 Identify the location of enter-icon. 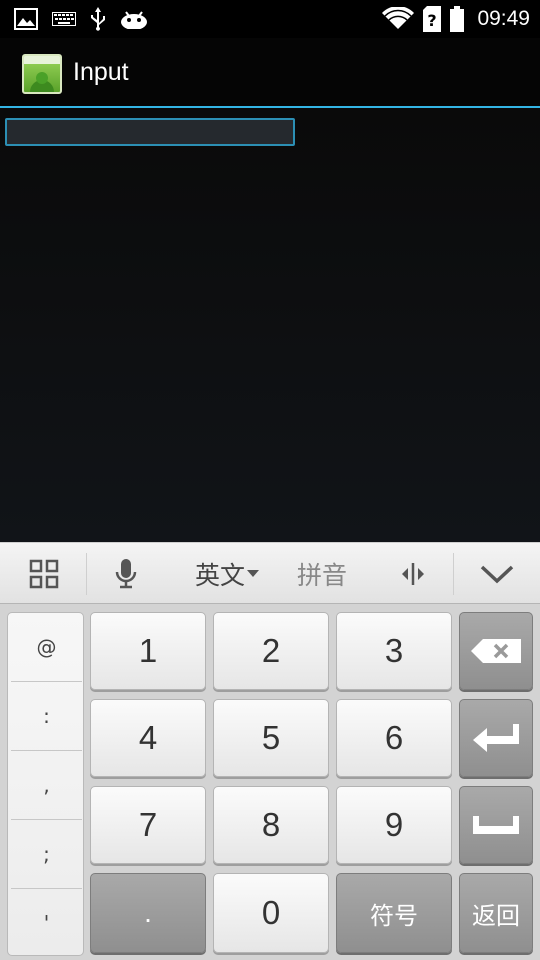
(496, 738).